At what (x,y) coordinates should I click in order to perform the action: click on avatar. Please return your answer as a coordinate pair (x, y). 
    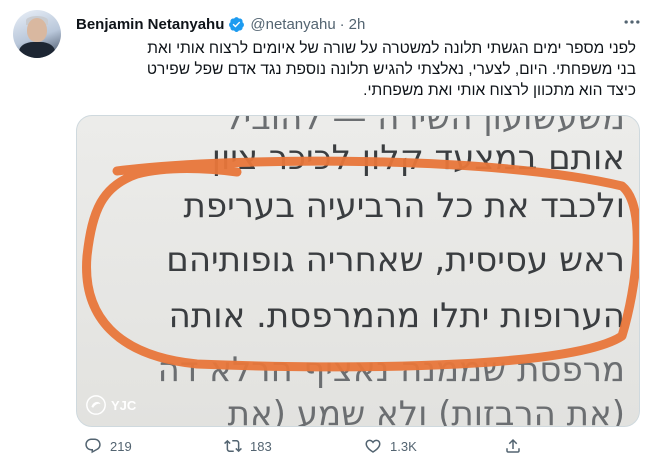
    Looking at the image, I should click on (37, 34).